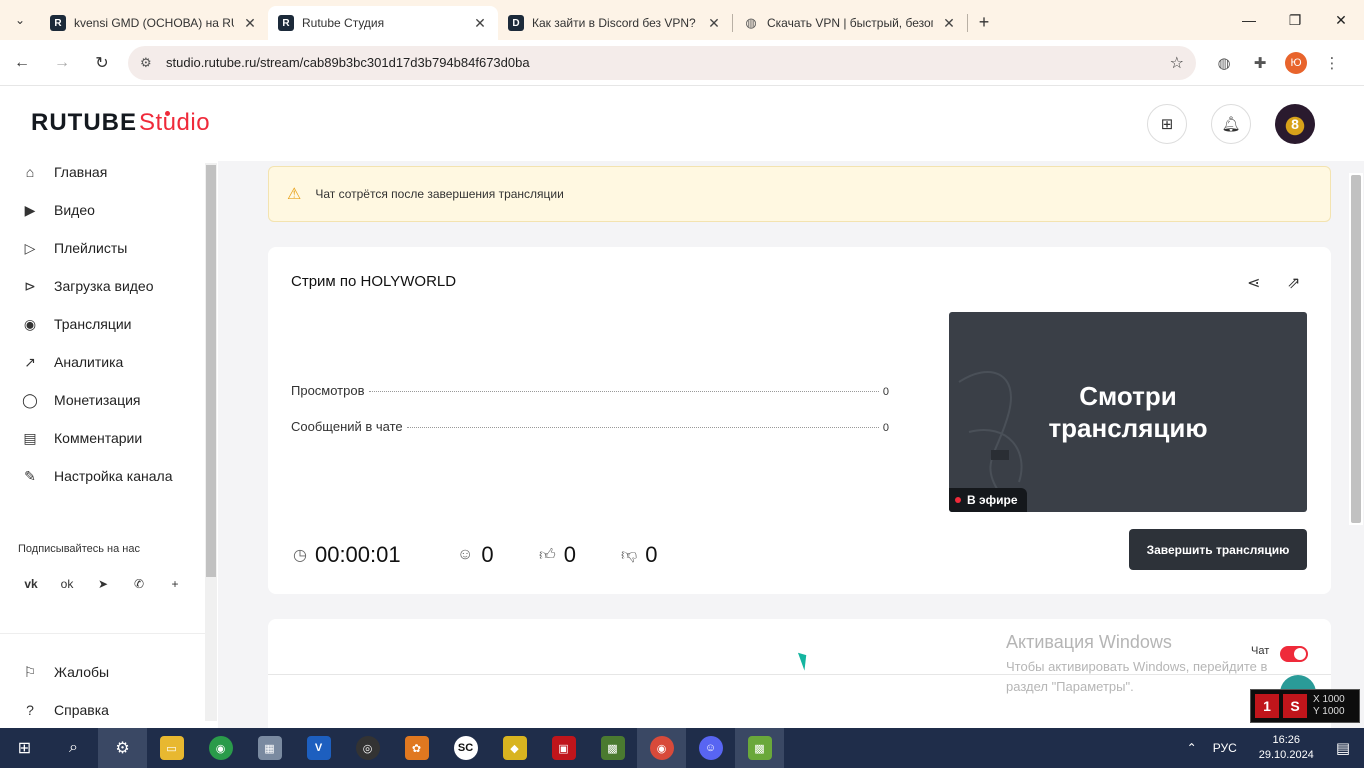  What do you see at coordinates (465, 748) in the screenshot?
I see `sc-app-icon: SC` at bounding box center [465, 748].